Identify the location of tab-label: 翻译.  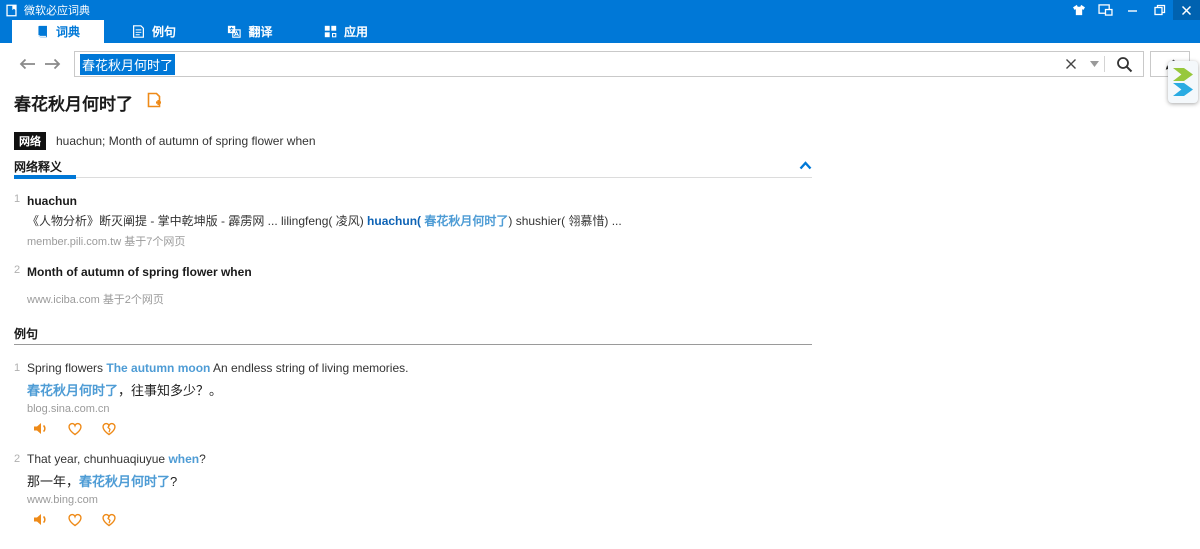
(260, 32).